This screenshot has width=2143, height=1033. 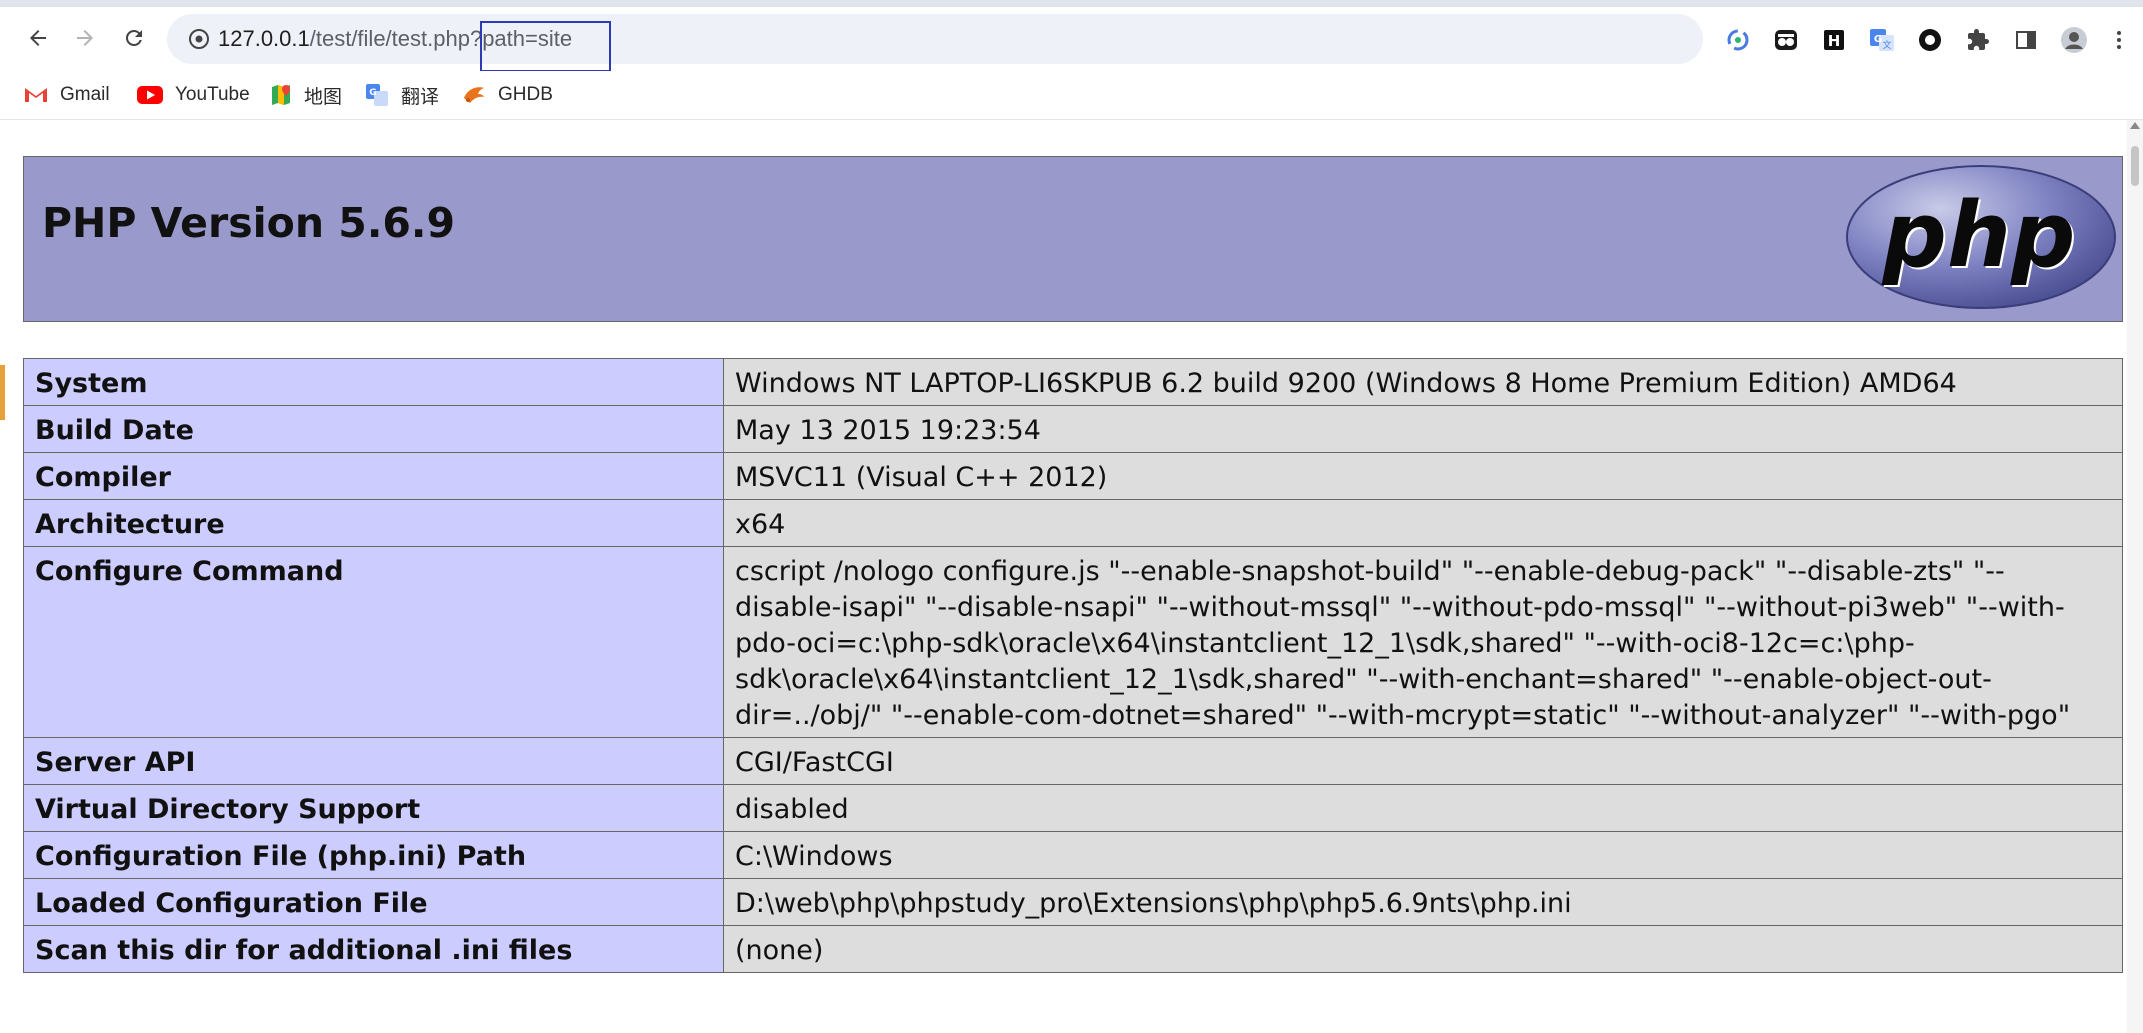 I want to click on menu-icon, so click(x=2119, y=40).